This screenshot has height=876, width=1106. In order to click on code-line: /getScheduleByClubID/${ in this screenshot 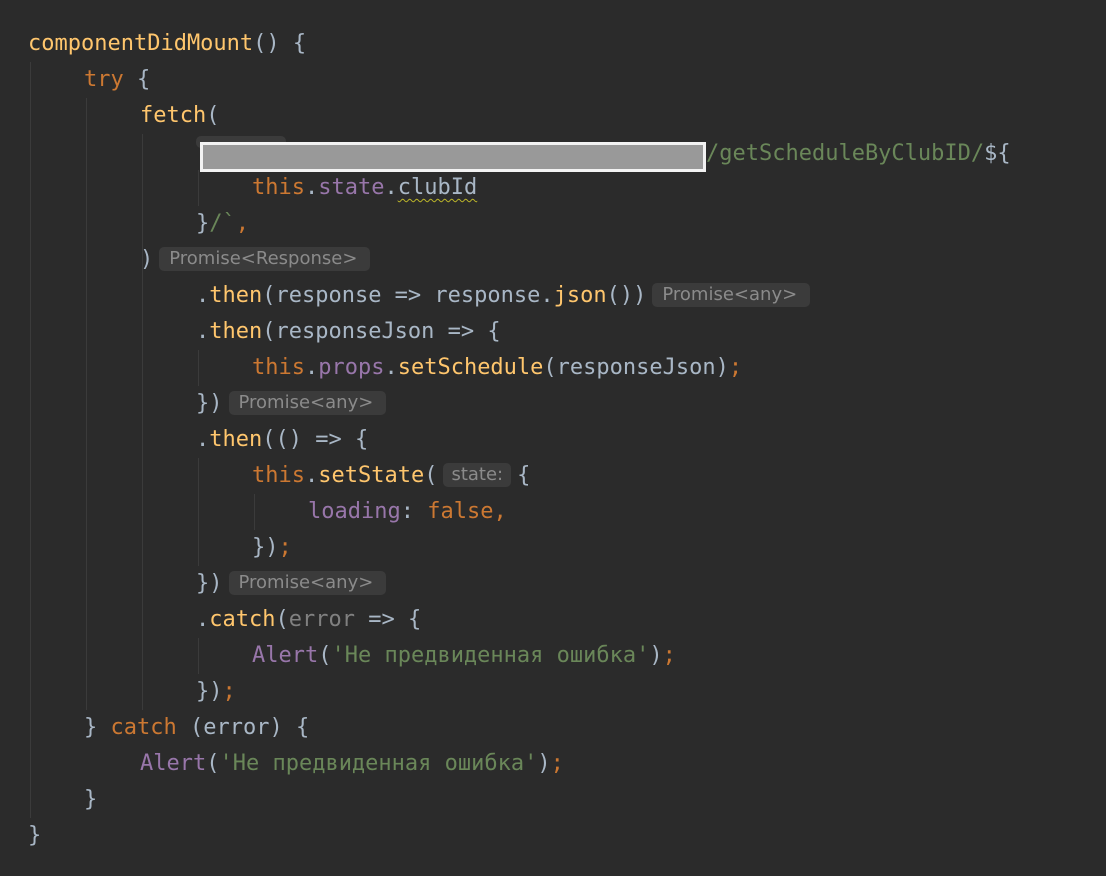, I will do `click(858, 154)`.